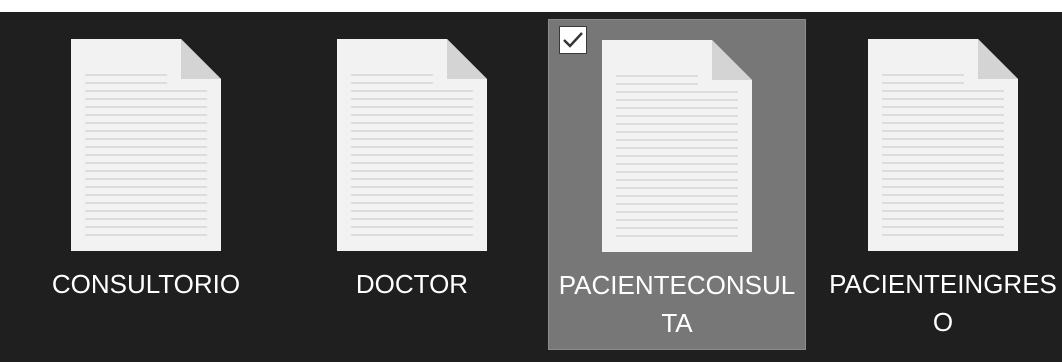  Describe the element at coordinates (531, 6) in the screenshot. I see `window-top-strip` at that location.